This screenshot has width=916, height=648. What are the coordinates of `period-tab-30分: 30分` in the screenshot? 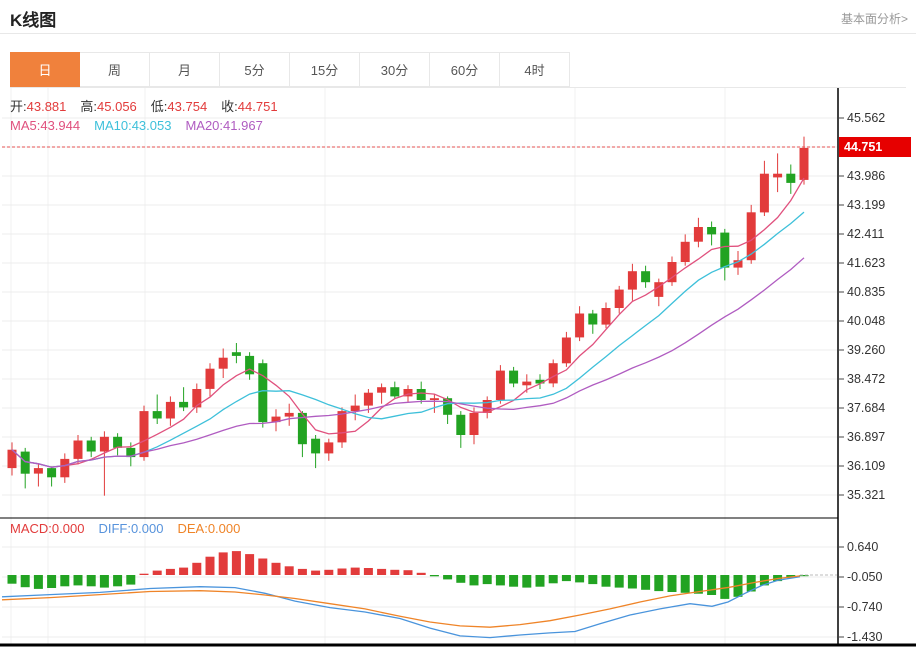 It's located at (395, 69).